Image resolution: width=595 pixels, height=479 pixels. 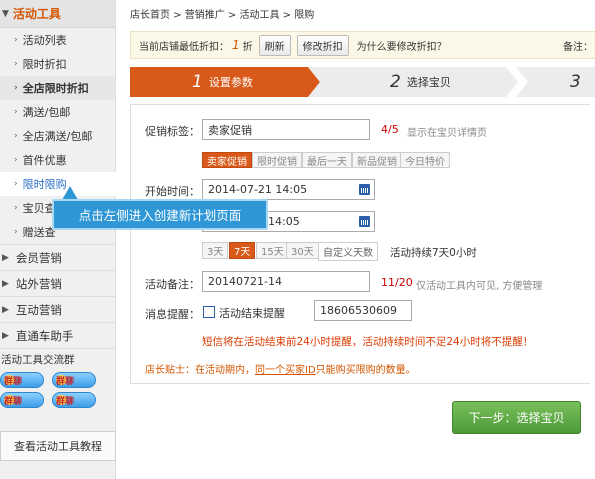 I want to click on tag-option: 卖家促销, so click(x=227, y=160).